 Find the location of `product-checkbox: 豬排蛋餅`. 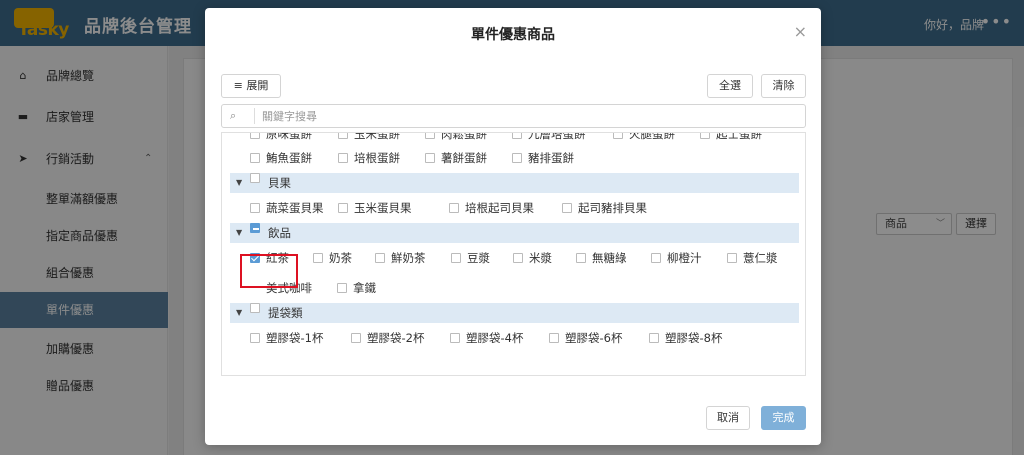

product-checkbox: 豬排蛋餅 is located at coordinates (543, 158).